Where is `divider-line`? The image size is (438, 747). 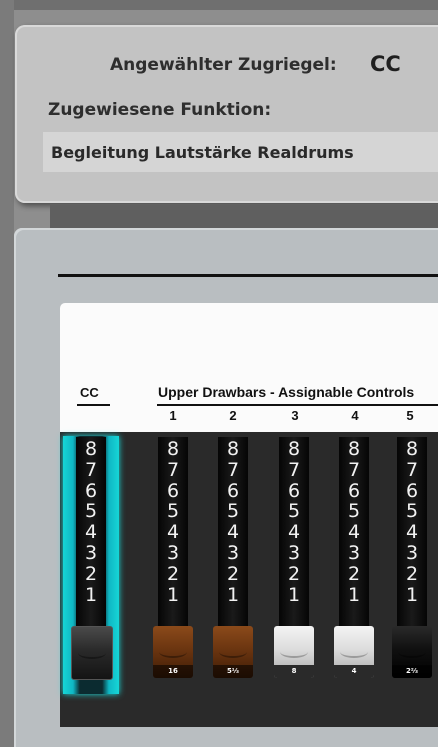
divider-line is located at coordinates (248, 275).